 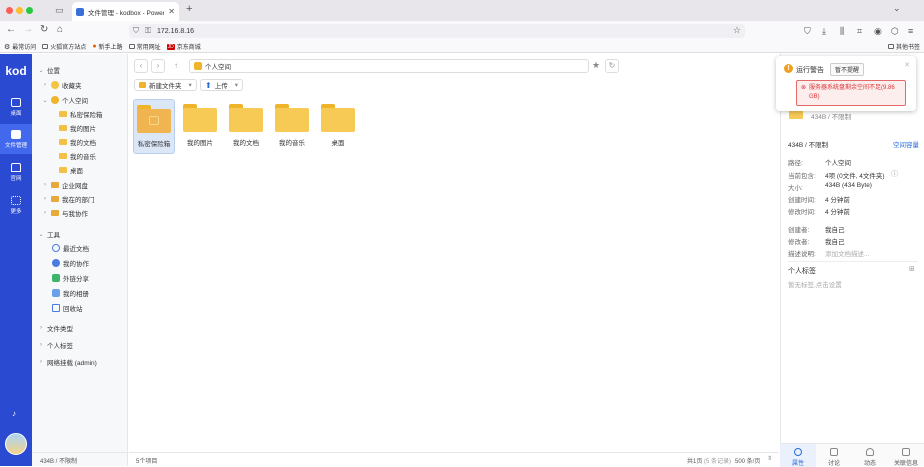 What do you see at coordinates (906, 144) in the screenshot?
I see `space-capacity-link: 空间容量` at bounding box center [906, 144].